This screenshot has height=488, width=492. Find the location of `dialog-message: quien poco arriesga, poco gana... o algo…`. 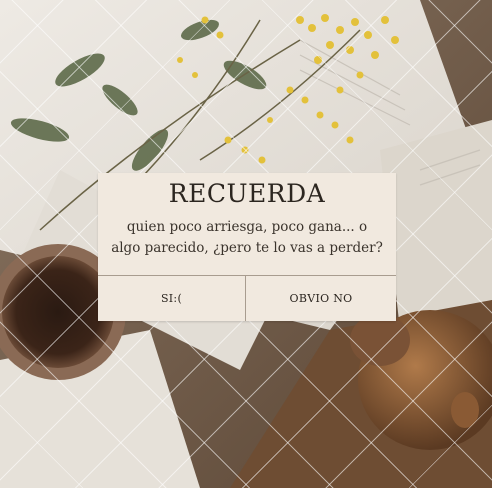

dialog-message: quien poco arriesga, poco gana... o algo… is located at coordinates (247, 238).